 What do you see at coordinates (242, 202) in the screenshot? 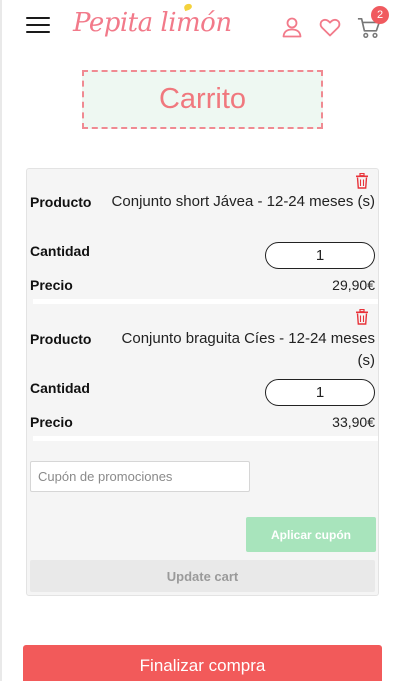
I see `product-name: Conjunto short Jávea - 12-24 meses (s)` at bounding box center [242, 202].